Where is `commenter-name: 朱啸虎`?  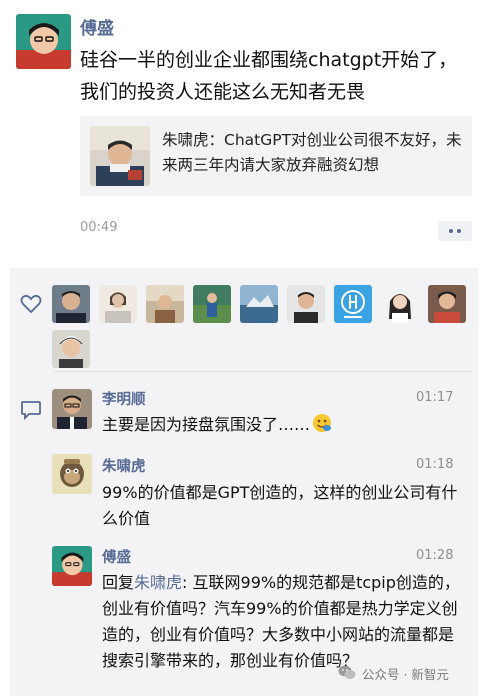
commenter-name: 朱啸虎 is located at coordinates (124, 465).